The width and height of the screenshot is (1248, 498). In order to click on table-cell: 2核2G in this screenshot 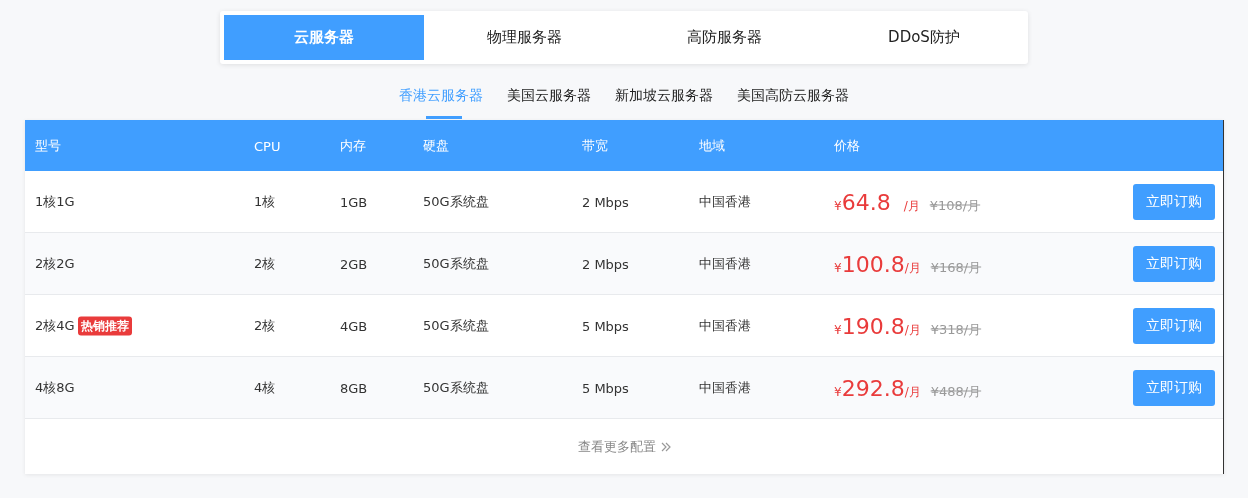, I will do `click(55, 263)`.